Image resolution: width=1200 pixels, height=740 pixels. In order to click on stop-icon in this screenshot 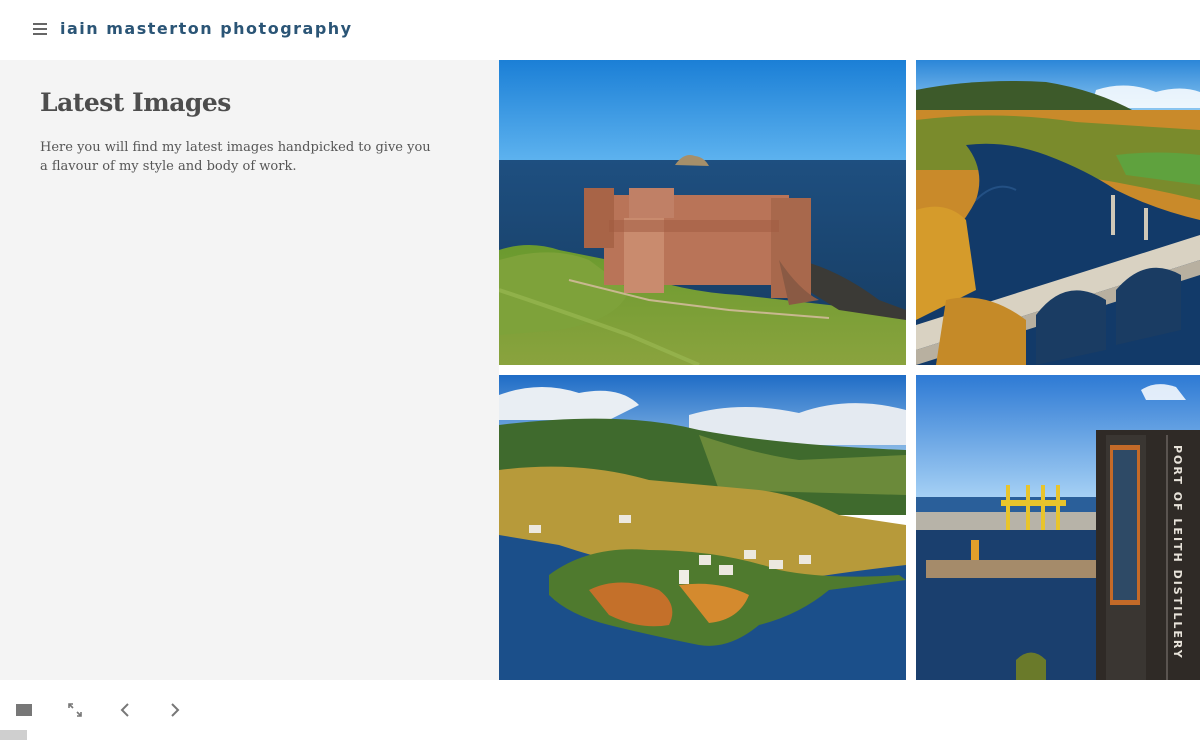, I will do `click(24, 710)`.